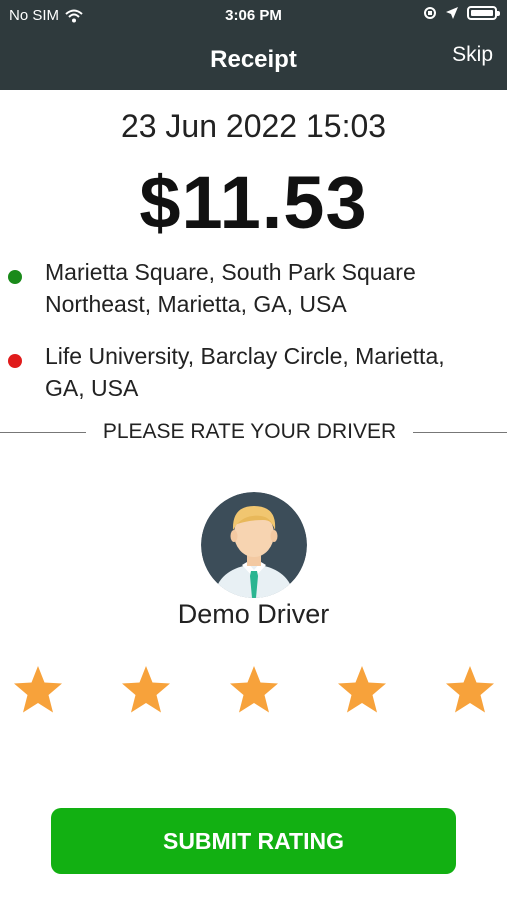  What do you see at coordinates (253, 614) in the screenshot?
I see `driver-name: Demo Driver` at bounding box center [253, 614].